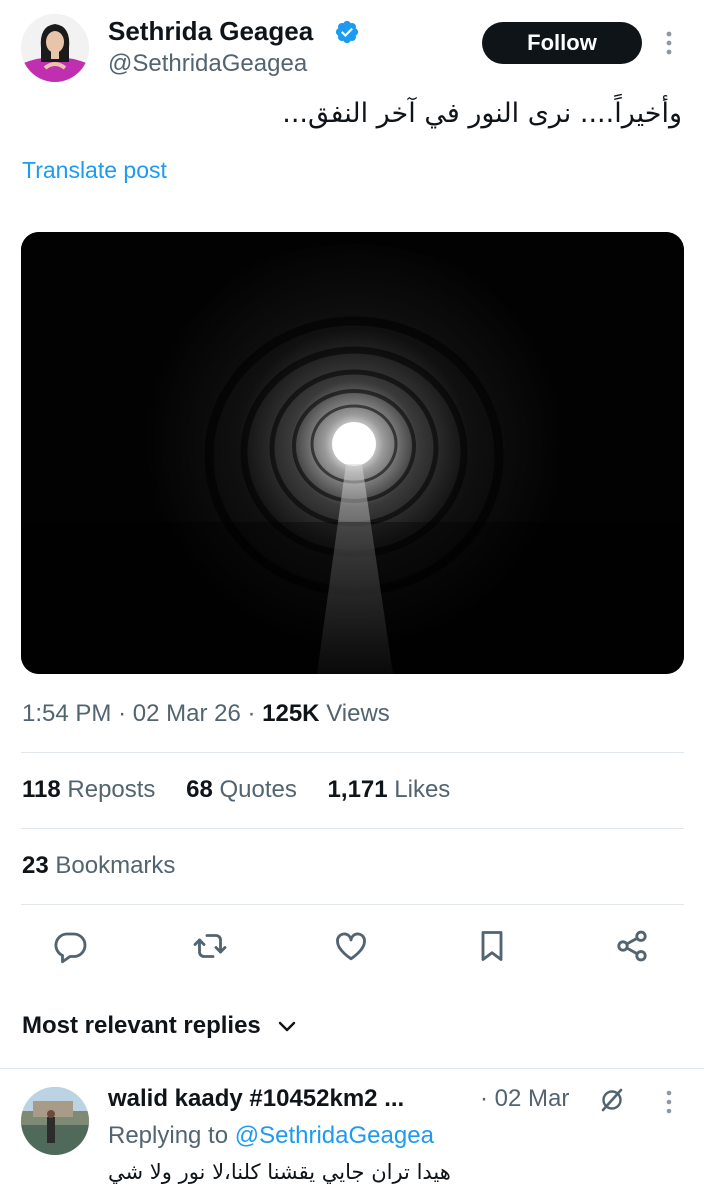  Describe the element at coordinates (55, 1121) in the screenshot. I see `reply-avatar` at that location.